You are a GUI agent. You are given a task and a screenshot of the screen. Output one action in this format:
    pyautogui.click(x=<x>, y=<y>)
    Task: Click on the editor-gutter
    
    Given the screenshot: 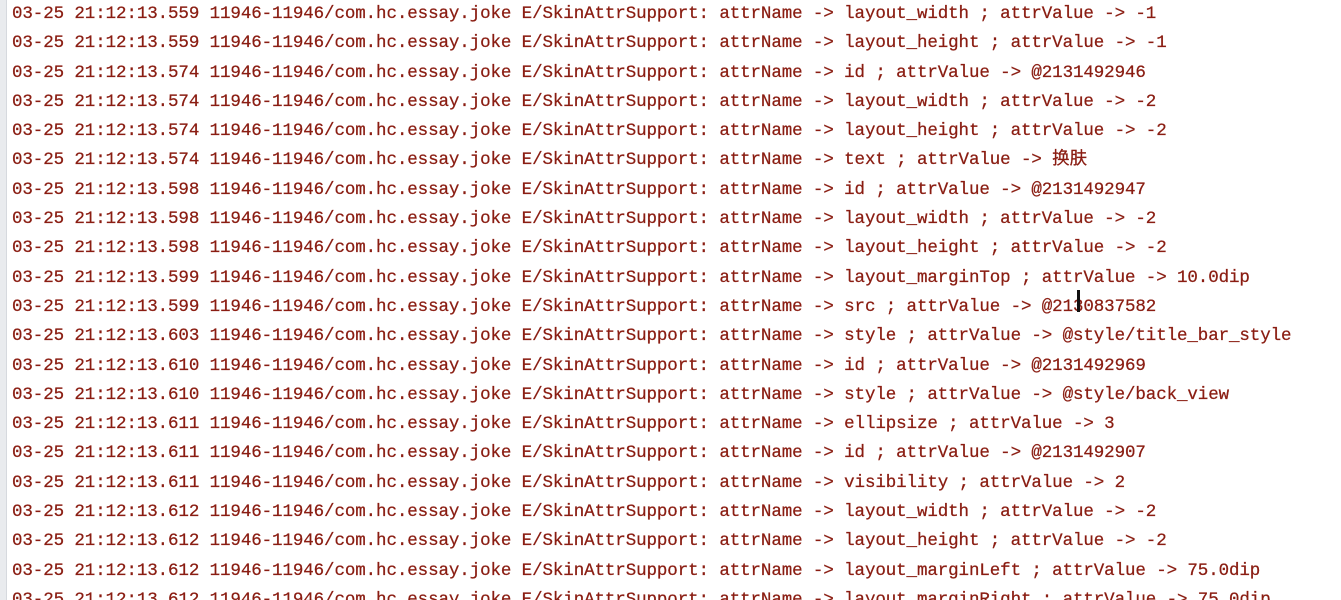 What is the action you would take?
    pyautogui.click(x=3, y=300)
    